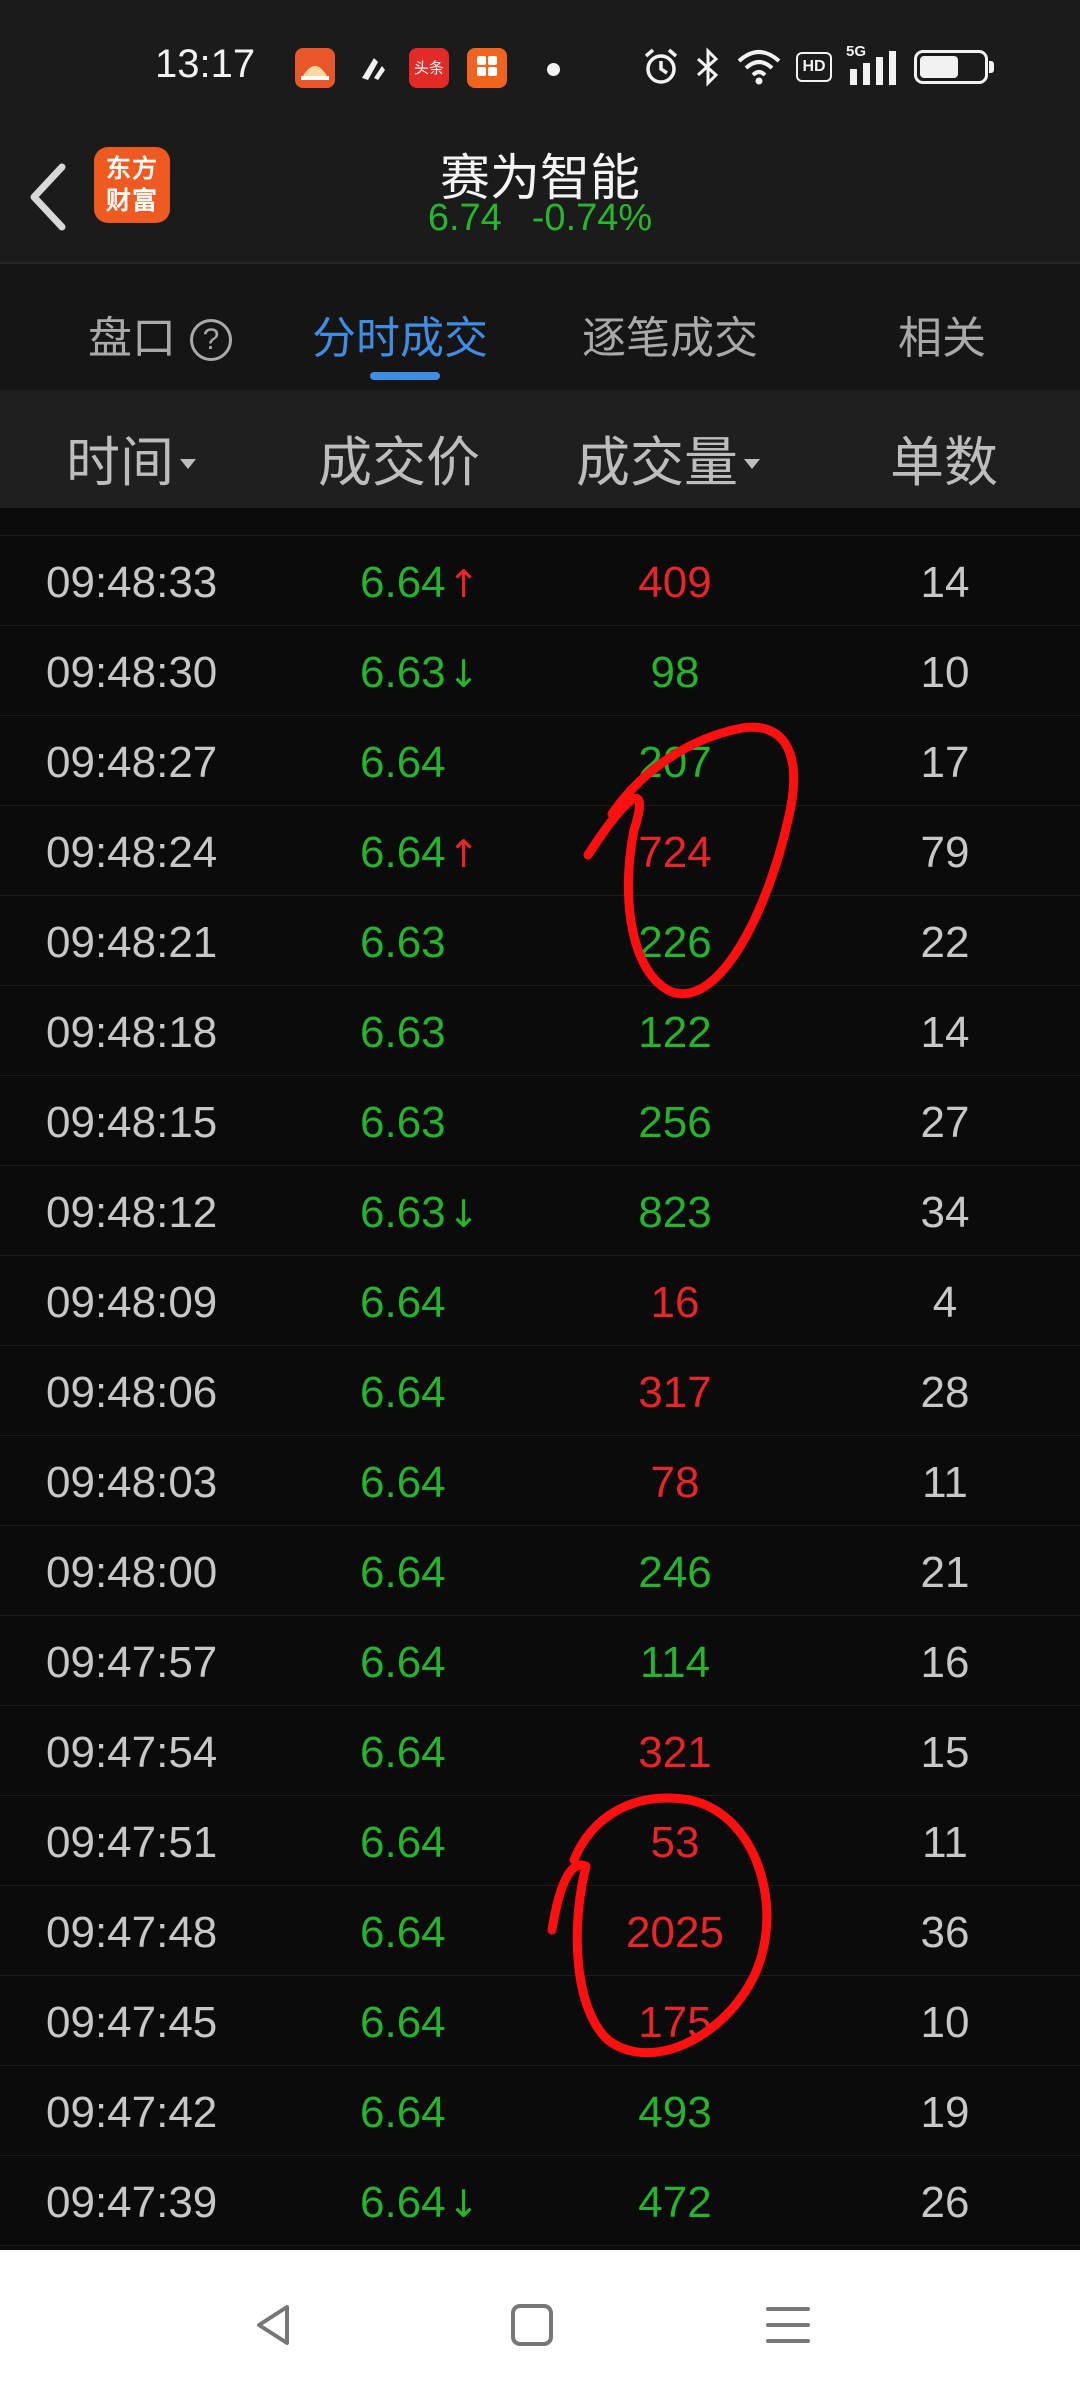 This screenshot has width=1080, height=2400. What do you see at coordinates (132, 942) in the screenshot?
I see `trade-time: 09:48:21` at bounding box center [132, 942].